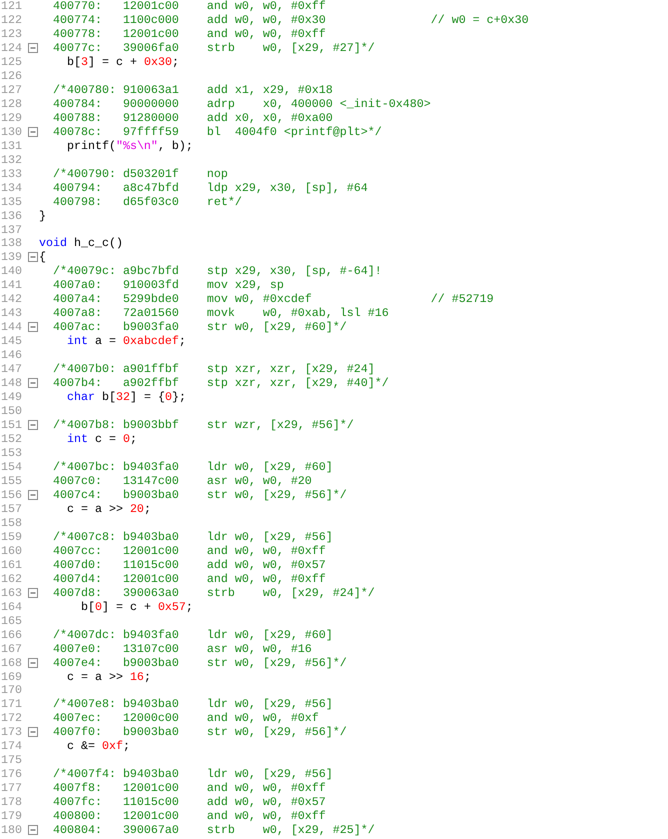  I want to click on line-number: 177, so click(11, 788).